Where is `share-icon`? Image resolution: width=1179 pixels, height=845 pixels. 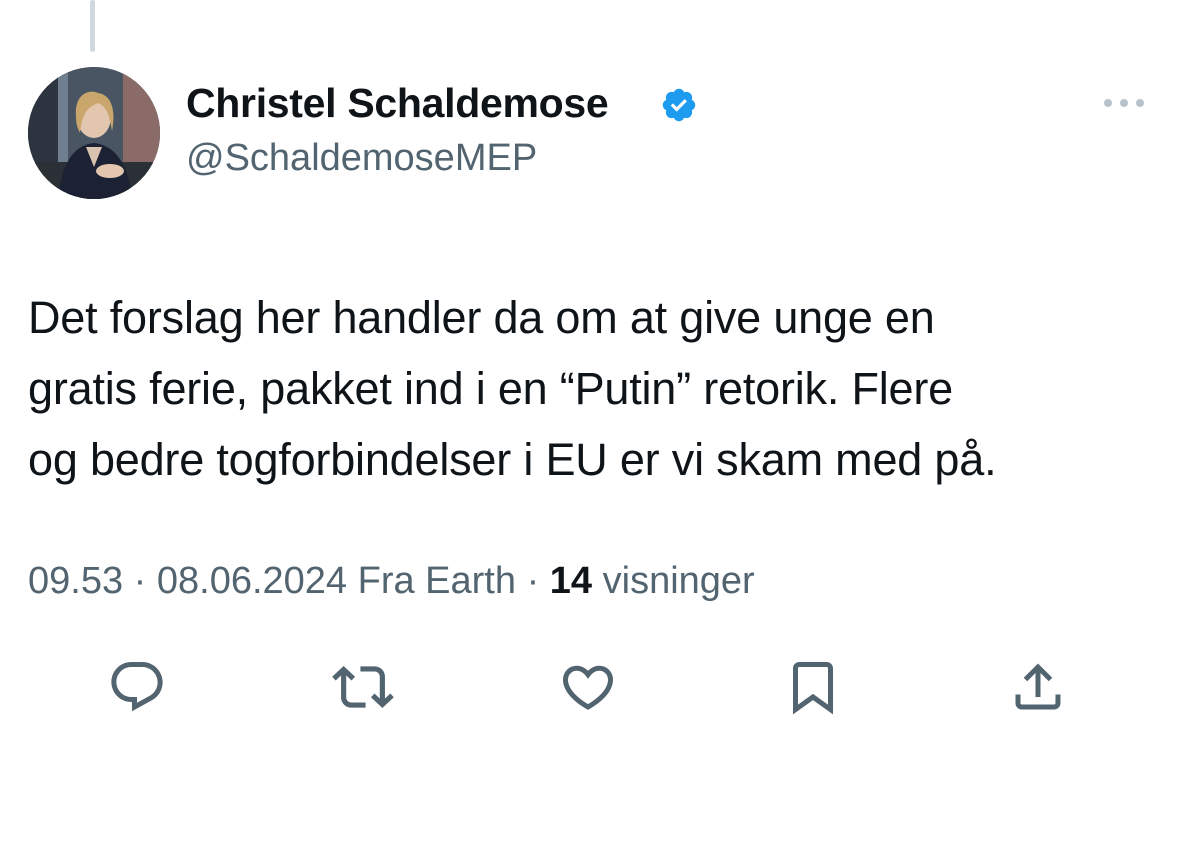
share-icon is located at coordinates (1038, 686).